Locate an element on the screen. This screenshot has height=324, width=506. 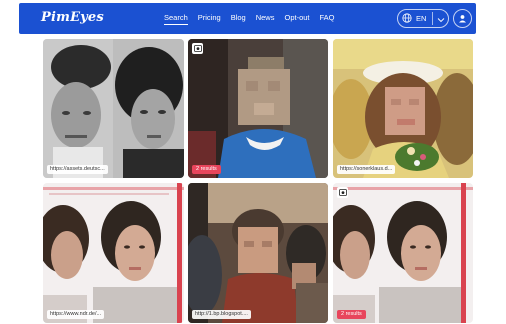
user-icon is located at coordinates (462, 19).